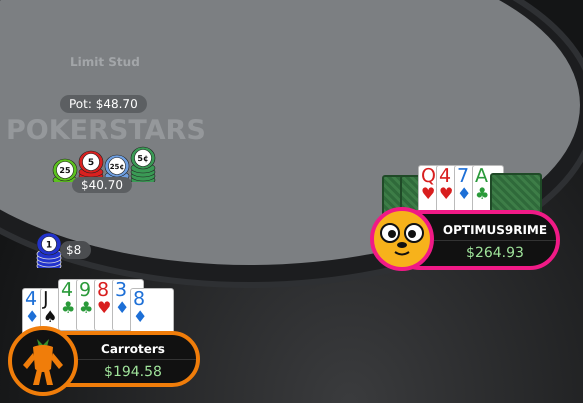 The image size is (583, 403). Describe the element at coordinates (495, 230) in the screenshot. I see `player-name: OPTIMUS9RIME` at that location.